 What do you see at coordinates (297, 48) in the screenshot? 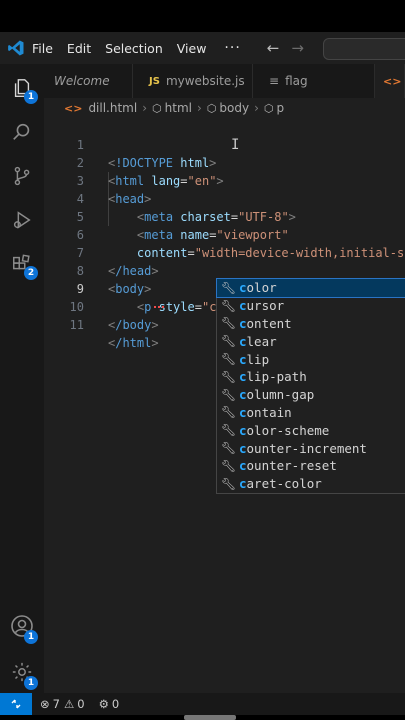
I see `forward-arrow-icon: →` at bounding box center [297, 48].